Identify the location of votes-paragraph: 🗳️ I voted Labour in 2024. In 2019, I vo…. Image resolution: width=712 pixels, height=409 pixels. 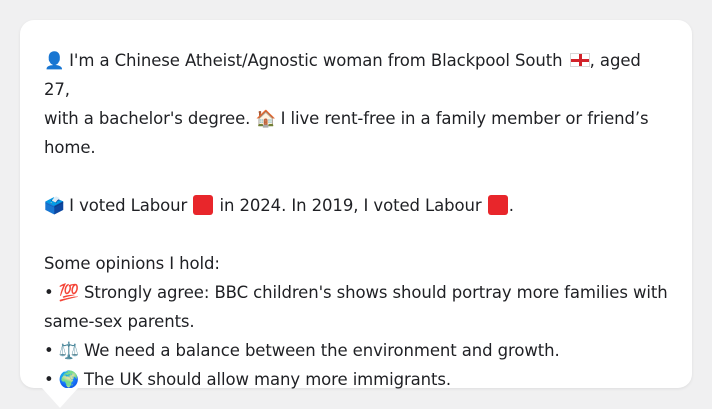
(356, 205).